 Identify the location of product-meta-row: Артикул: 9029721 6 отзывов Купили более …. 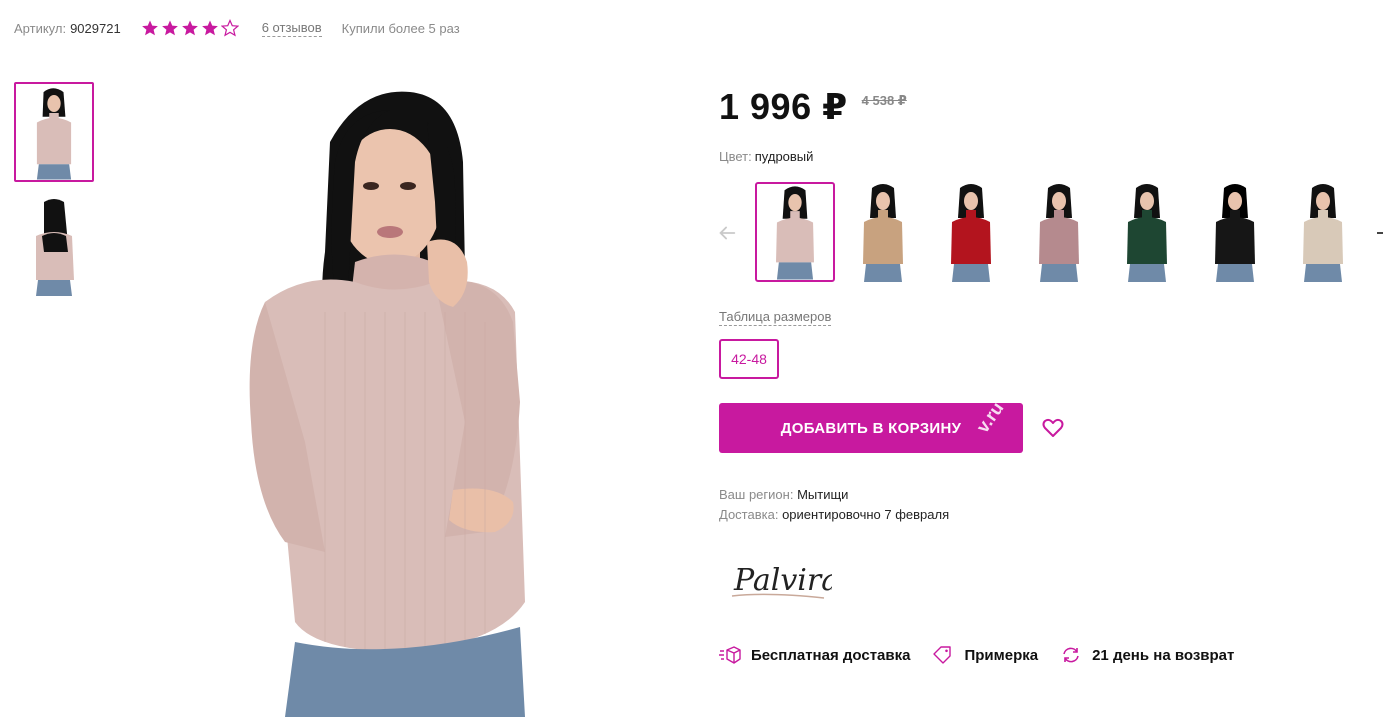
(237, 28).